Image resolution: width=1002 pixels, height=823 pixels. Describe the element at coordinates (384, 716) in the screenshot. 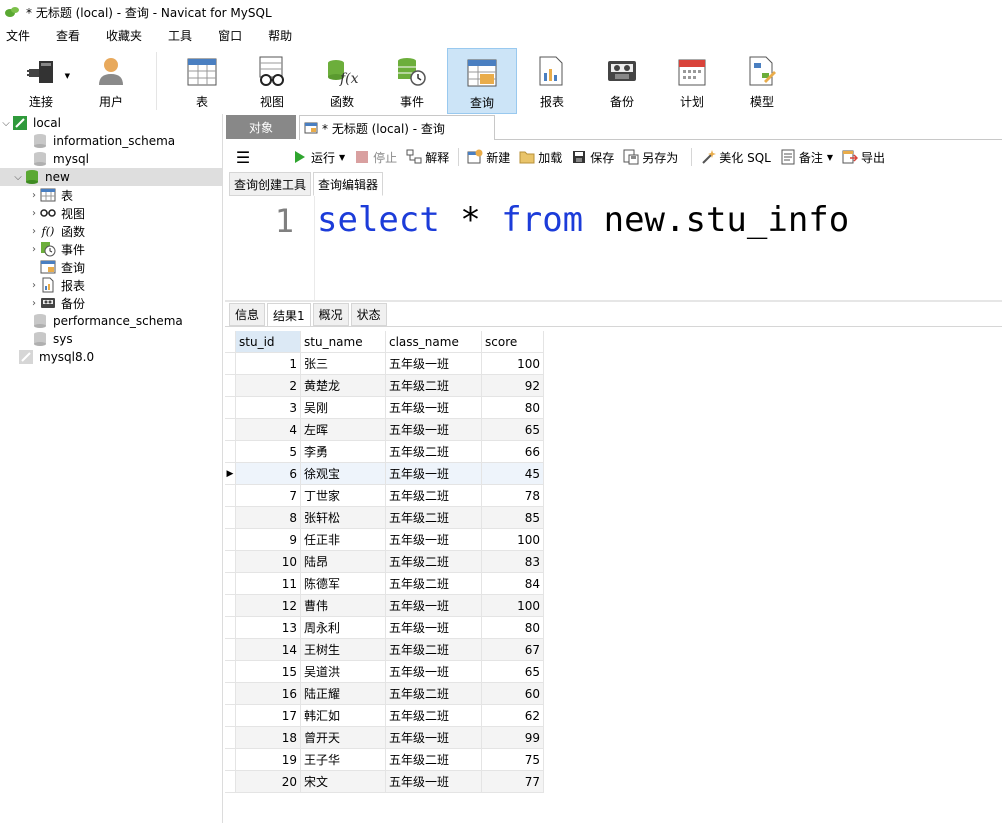

I see `table-row: 17 韩汇如 五年级二班 62` at that location.